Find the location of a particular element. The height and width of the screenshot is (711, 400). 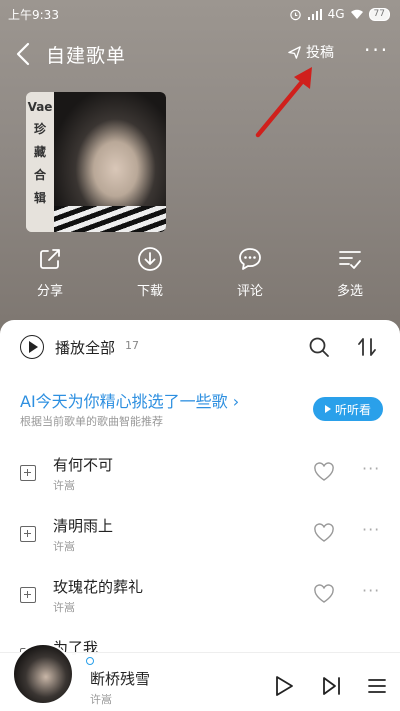

network-type: 4G is located at coordinates (336, 14).